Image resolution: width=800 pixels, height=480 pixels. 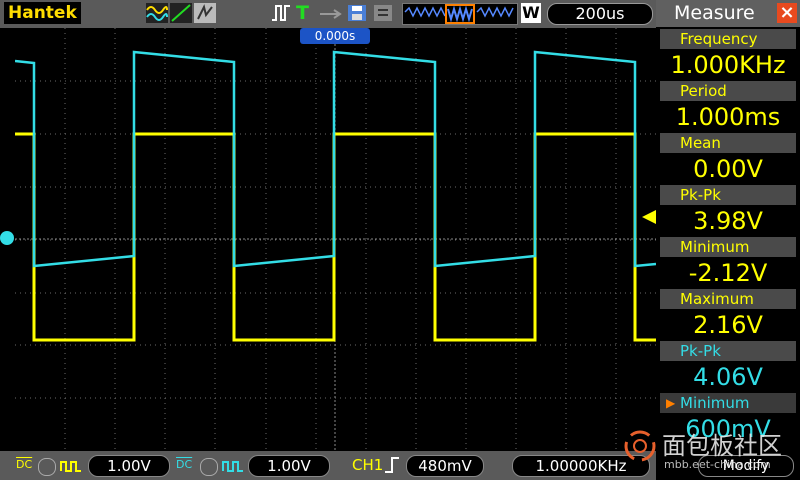 What do you see at coordinates (728, 377) in the screenshot?
I see `measure-value: 4.06V` at bounding box center [728, 377].